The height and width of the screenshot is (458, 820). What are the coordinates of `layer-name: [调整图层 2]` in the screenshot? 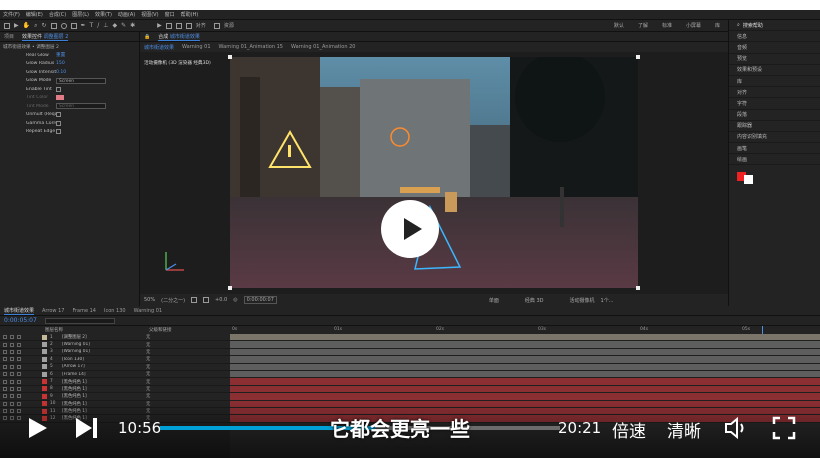 It's located at (84, 337).